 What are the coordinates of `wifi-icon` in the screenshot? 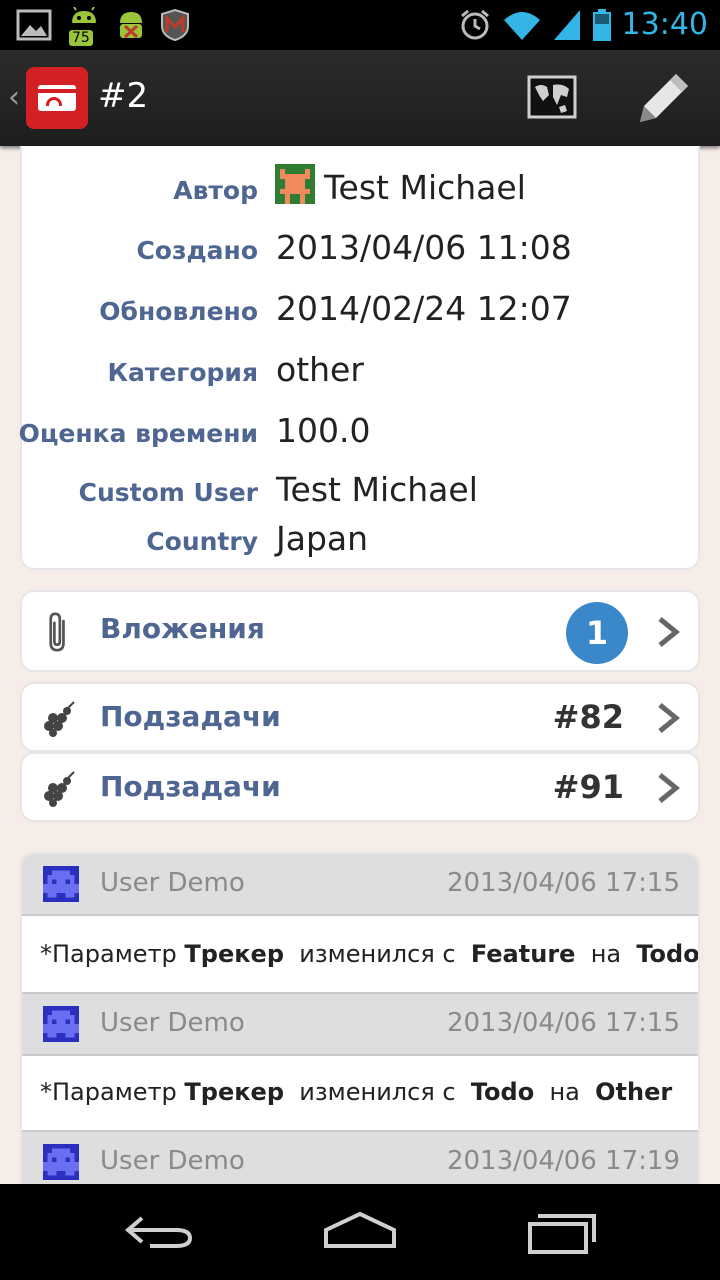 It's located at (521, 26).